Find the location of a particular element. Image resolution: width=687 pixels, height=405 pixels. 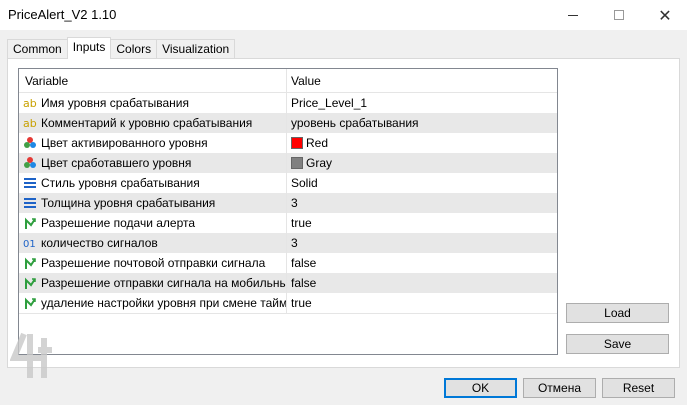

tab-common: Common is located at coordinates (37, 49).